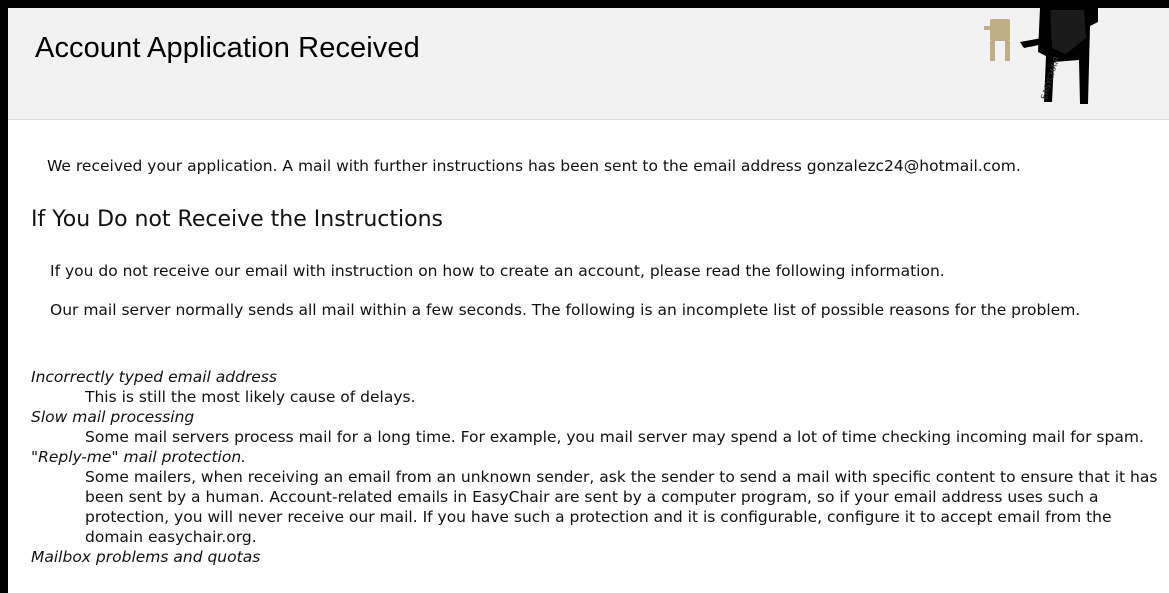 Image resolution: width=1169 pixels, height=593 pixels. What do you see at coordinates (237, 219) in the screenshot?
I see `section-heading: If You Do not Receive the Instructions` at bounding box center [237, 219].